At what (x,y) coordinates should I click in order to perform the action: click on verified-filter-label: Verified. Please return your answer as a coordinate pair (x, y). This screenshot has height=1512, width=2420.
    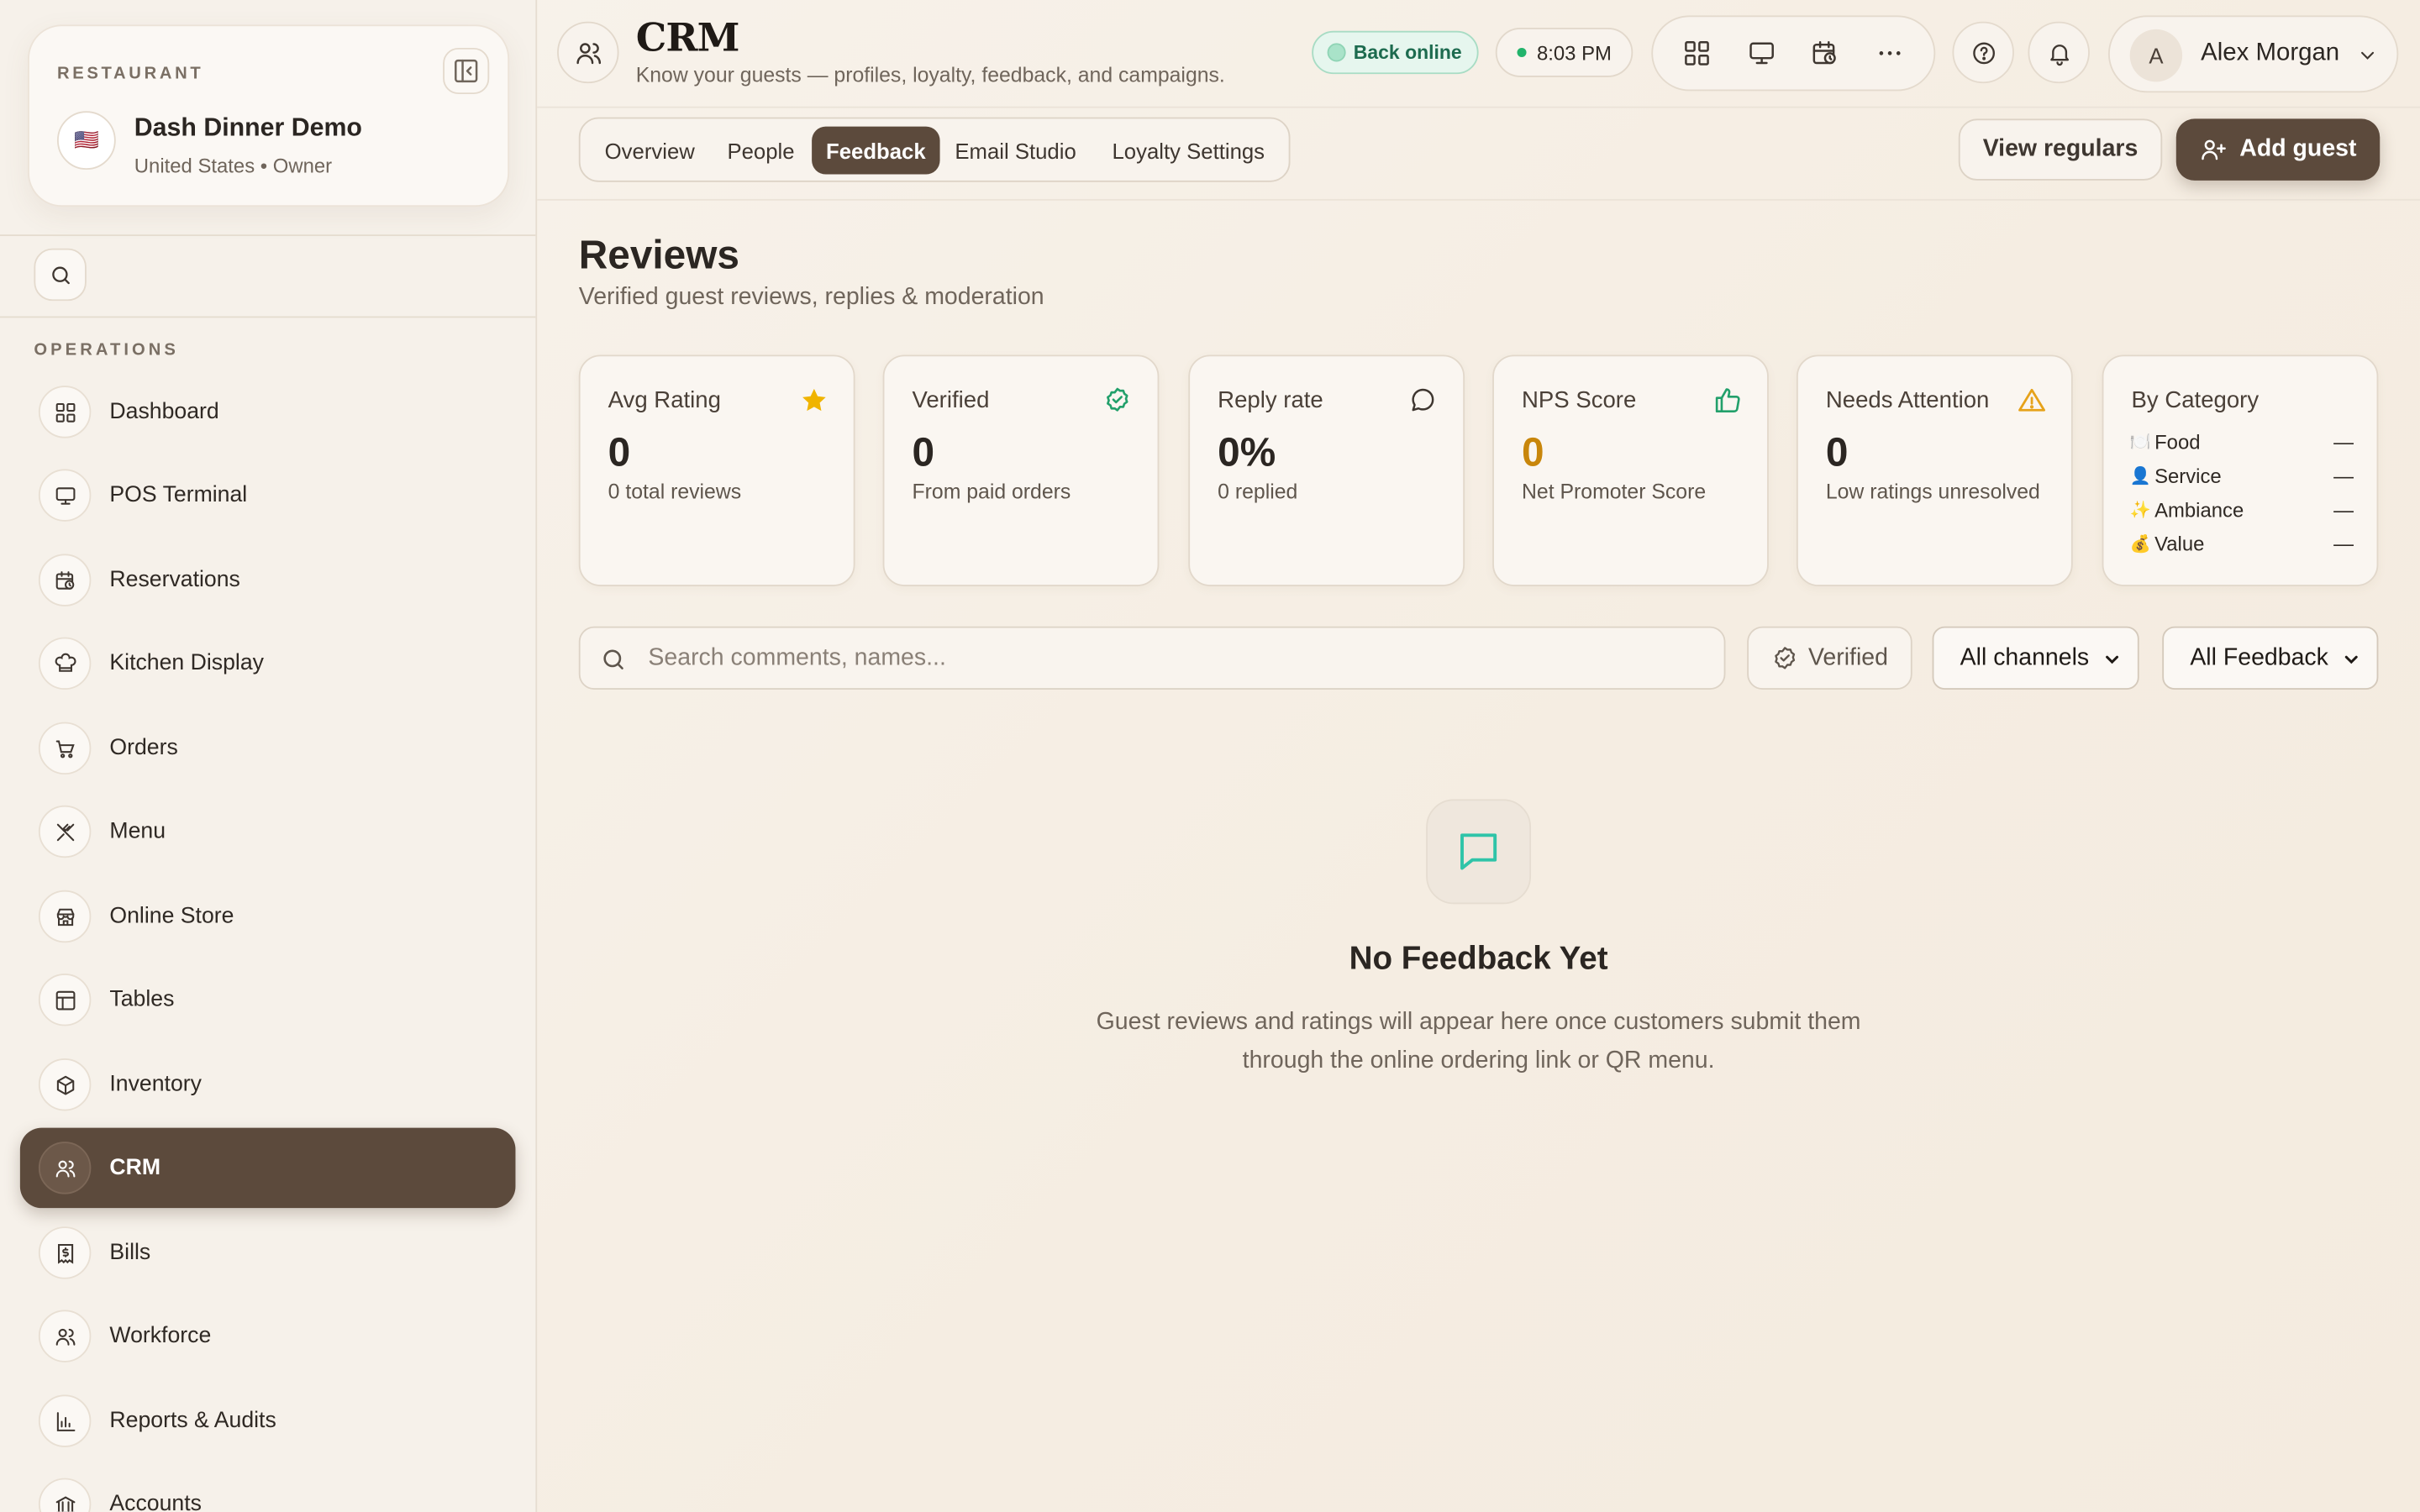
    Looking at the image, I should click on (1848, 657).